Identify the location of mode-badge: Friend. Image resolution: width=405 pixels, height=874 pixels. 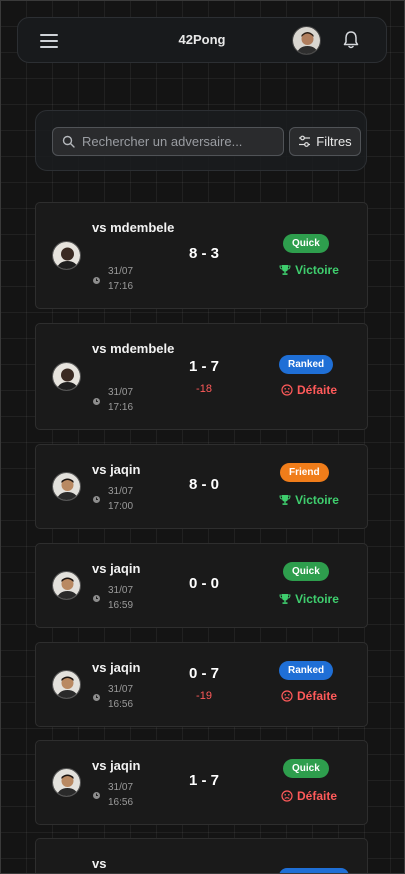
(304, 472).